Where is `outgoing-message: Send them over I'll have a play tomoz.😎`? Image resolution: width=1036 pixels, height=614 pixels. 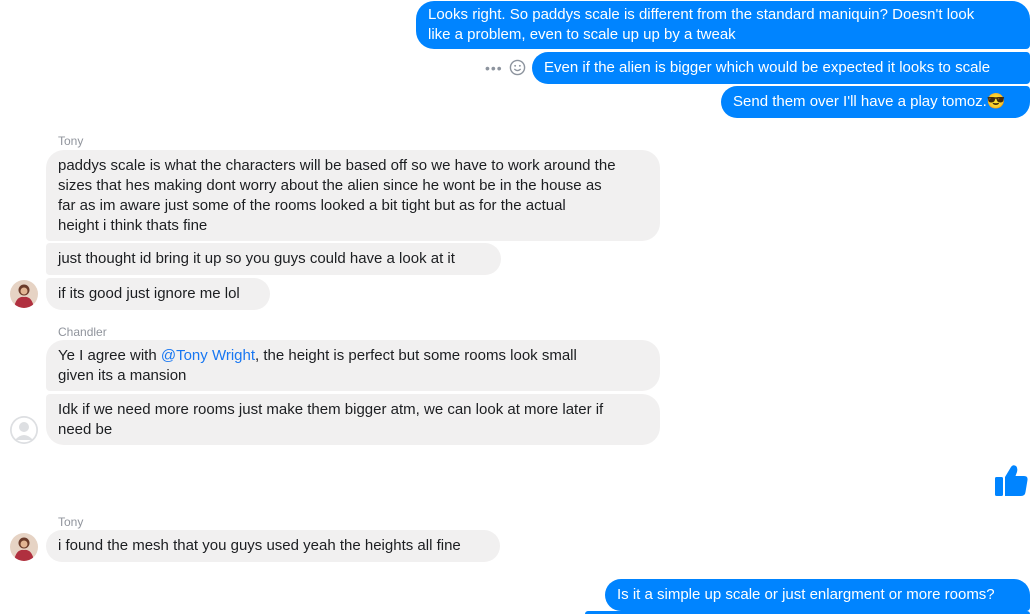 outgoing-message: Send them over I'll have a play tomoz.😎 is located at coordinates (875, 102).